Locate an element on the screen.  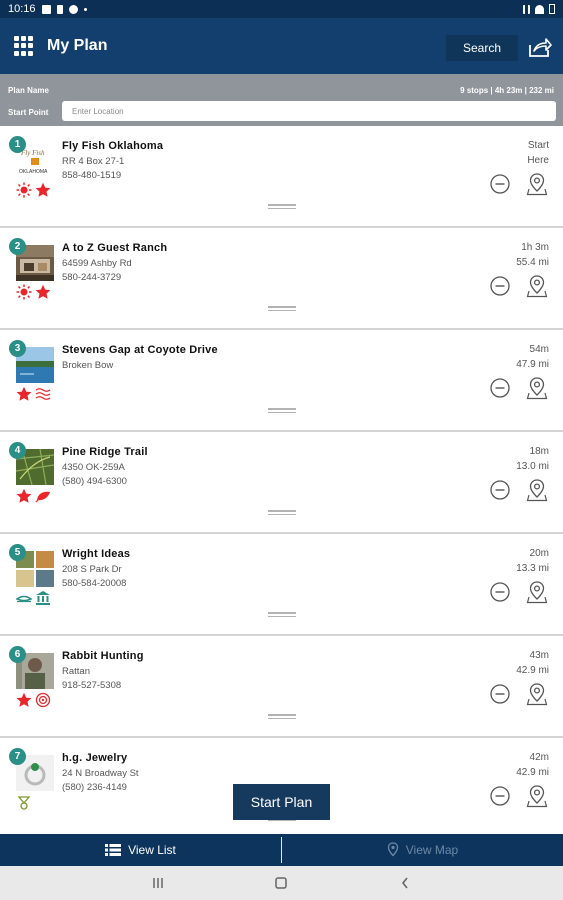
stop-phone: 918-527-5308 is located at coordinates (91, 685).